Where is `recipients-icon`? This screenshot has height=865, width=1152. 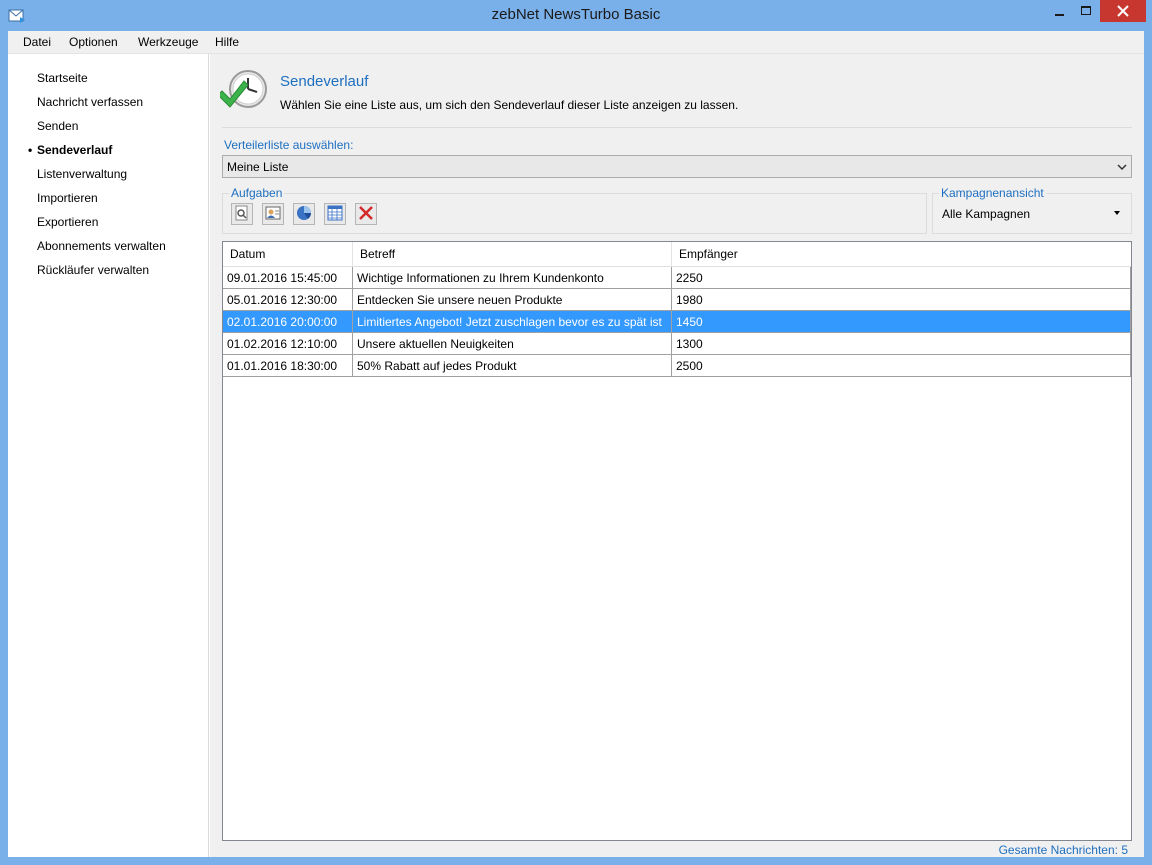 recipients-icon is located at coordinates (273, 214).